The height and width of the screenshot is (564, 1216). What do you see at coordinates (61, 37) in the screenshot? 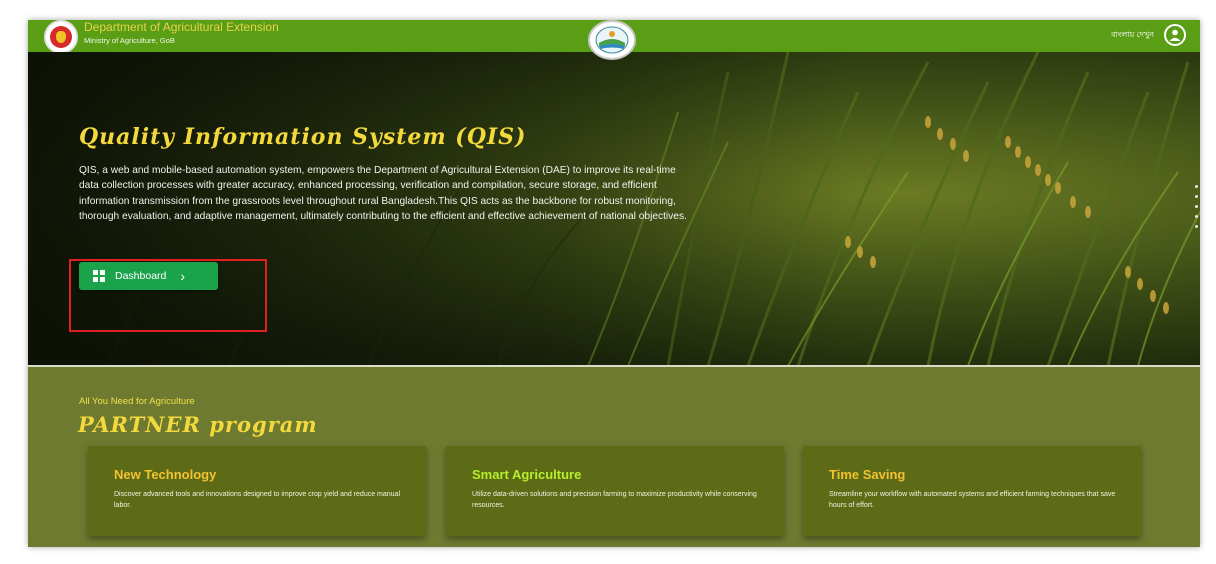
I see `government-seal-icon` at bounding box center [61, 37].